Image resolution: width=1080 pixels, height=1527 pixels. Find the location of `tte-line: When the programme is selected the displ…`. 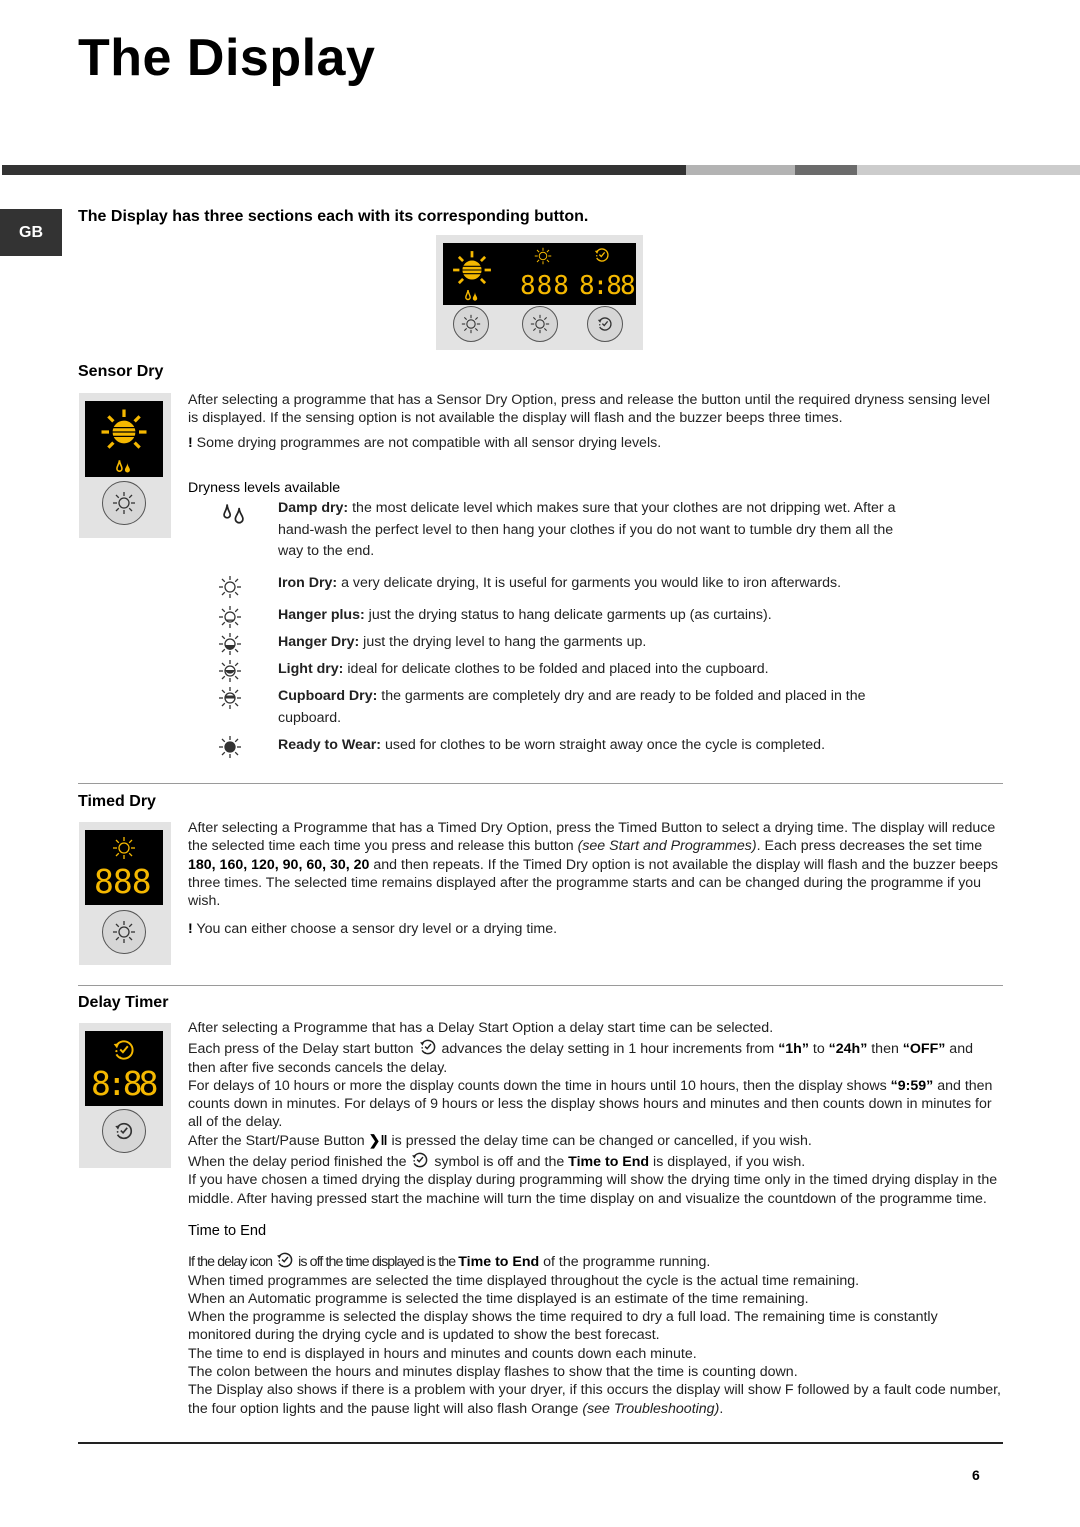

tte-line: When the programme is selected the displ… is located at coordinates (563, 1326).